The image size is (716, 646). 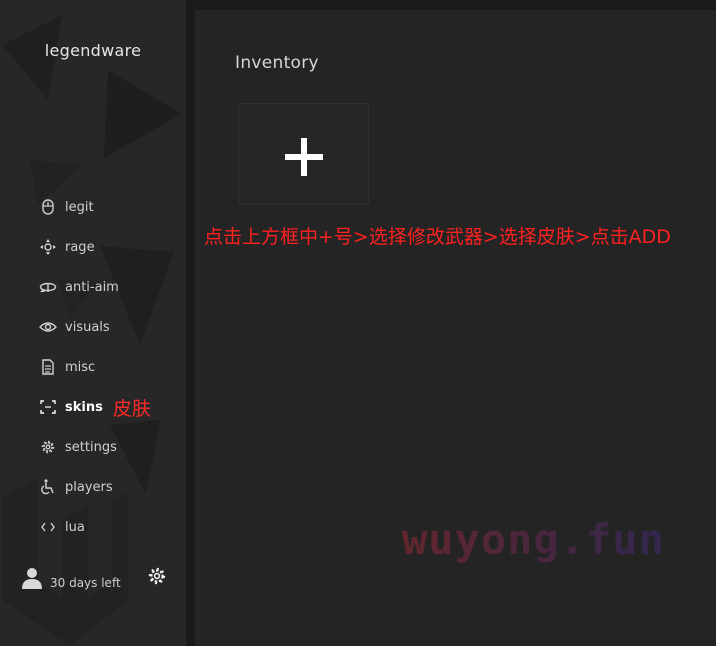 What do you see at coordinates (48, 367) in the screenshot?
I see `document-icon` at bounding box center [48, 367].